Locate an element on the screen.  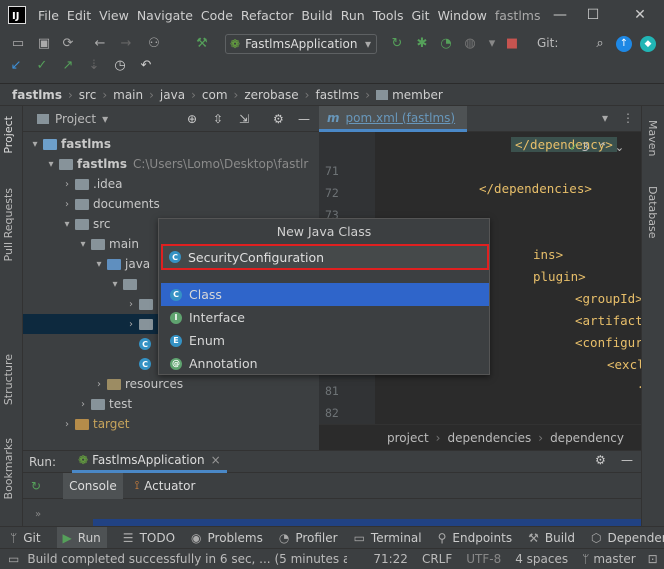
tool-tab-terminal: ▭ Terminal is located at coordinates (388, 538).